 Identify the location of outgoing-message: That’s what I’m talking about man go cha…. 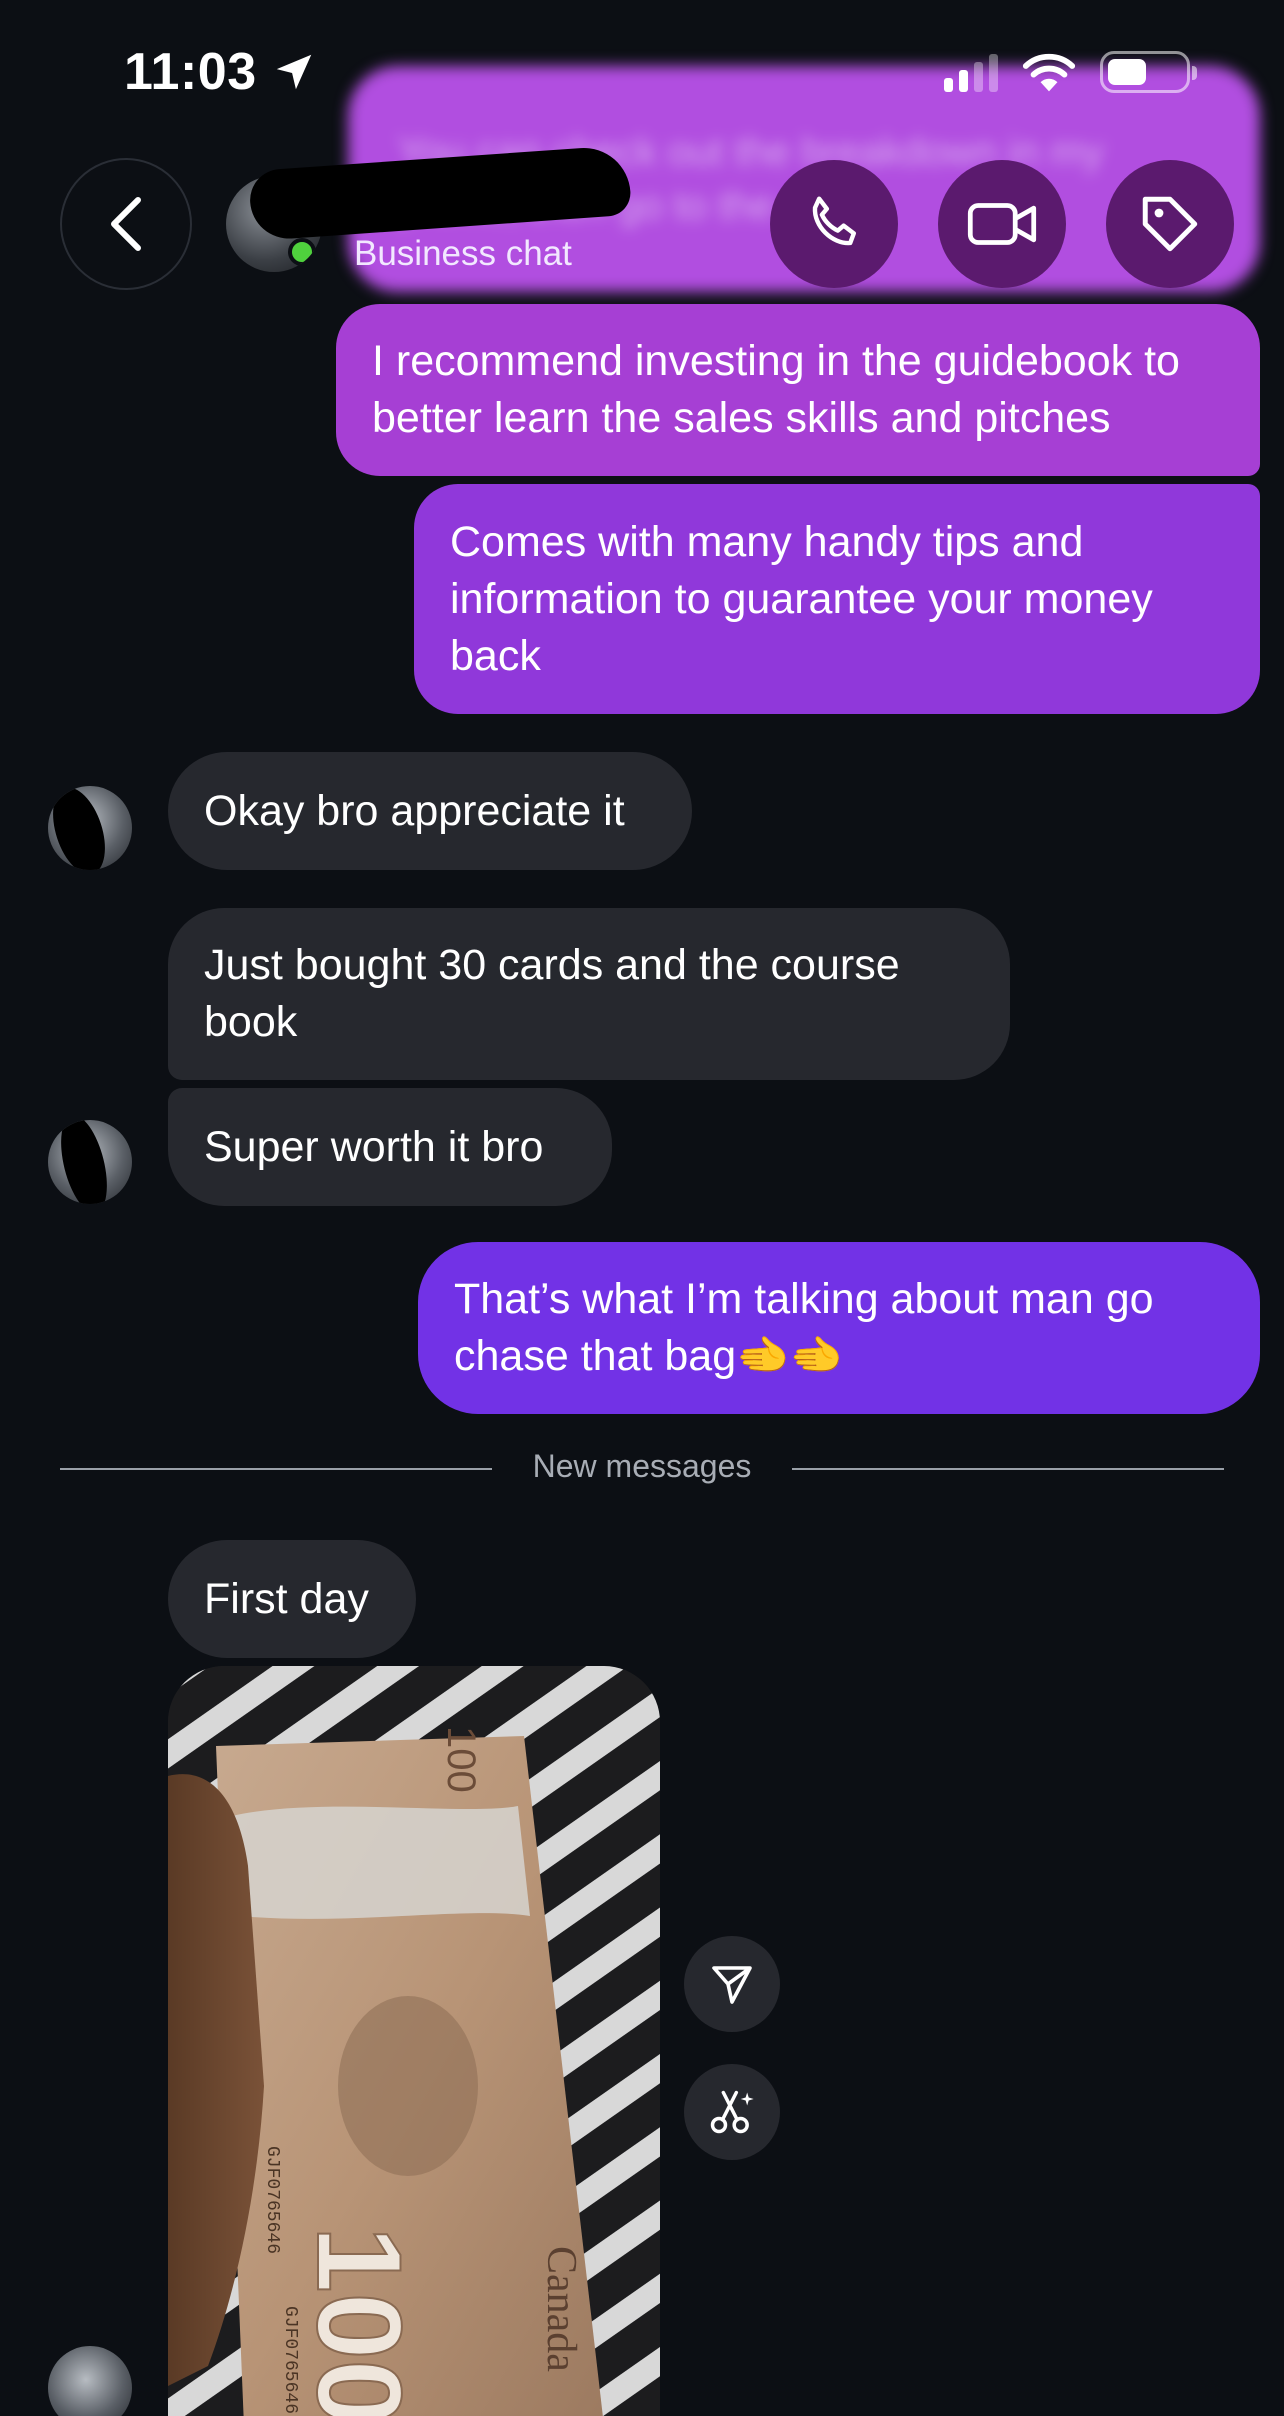
(839, 1328).